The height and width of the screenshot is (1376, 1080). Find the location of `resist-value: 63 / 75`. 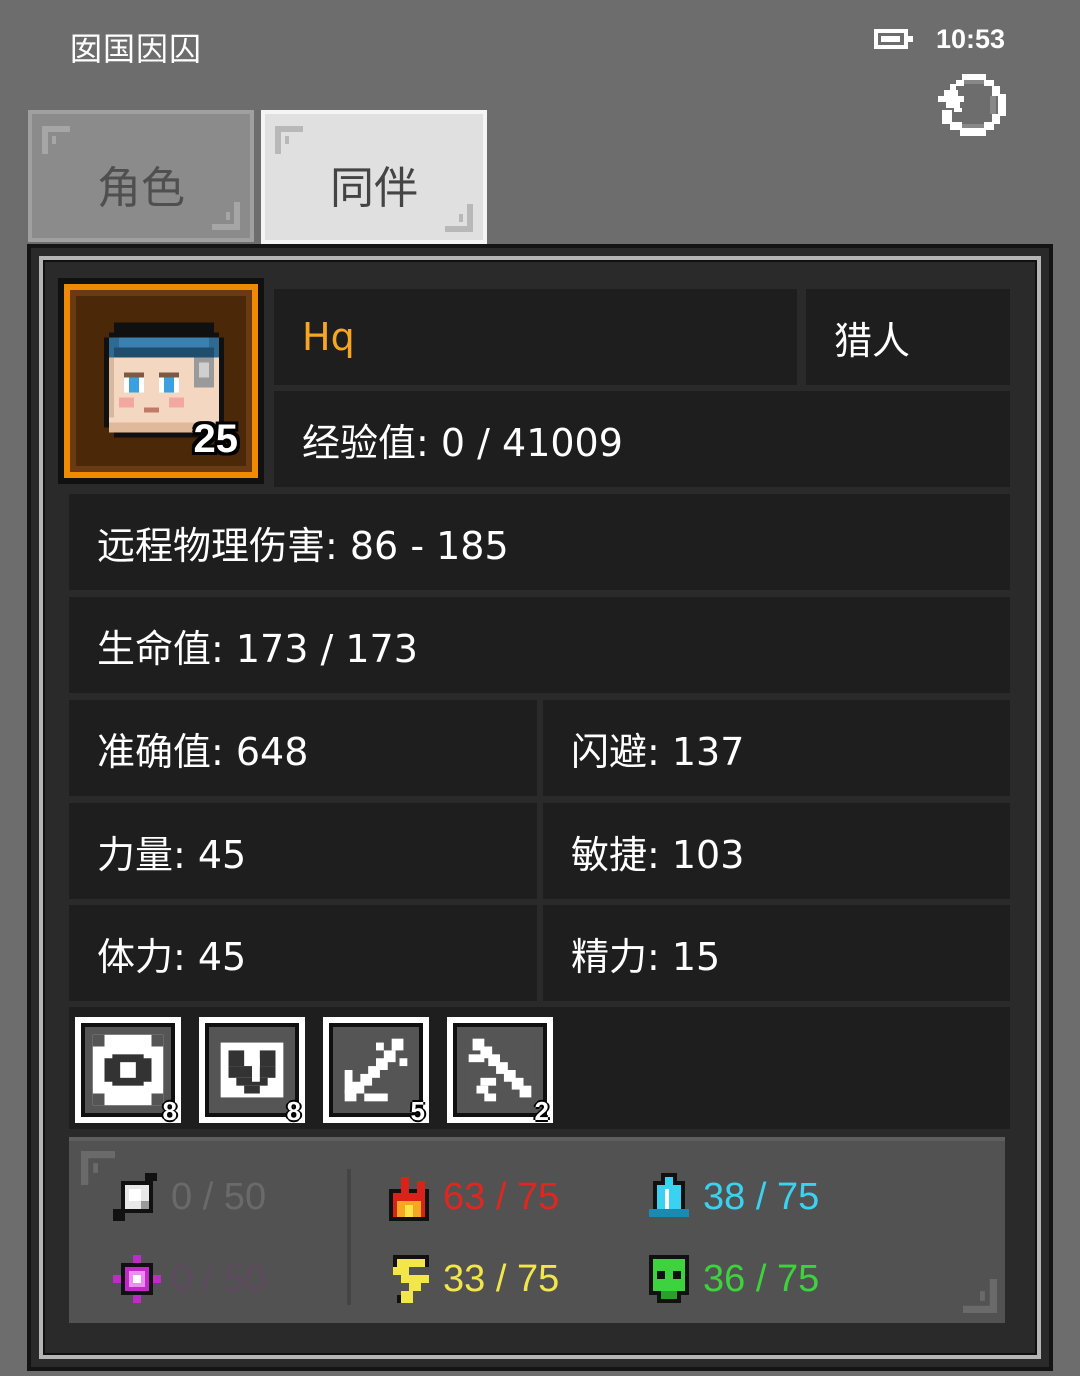

resist-value: 63 / 75 is located at coordinates (501, 1196).